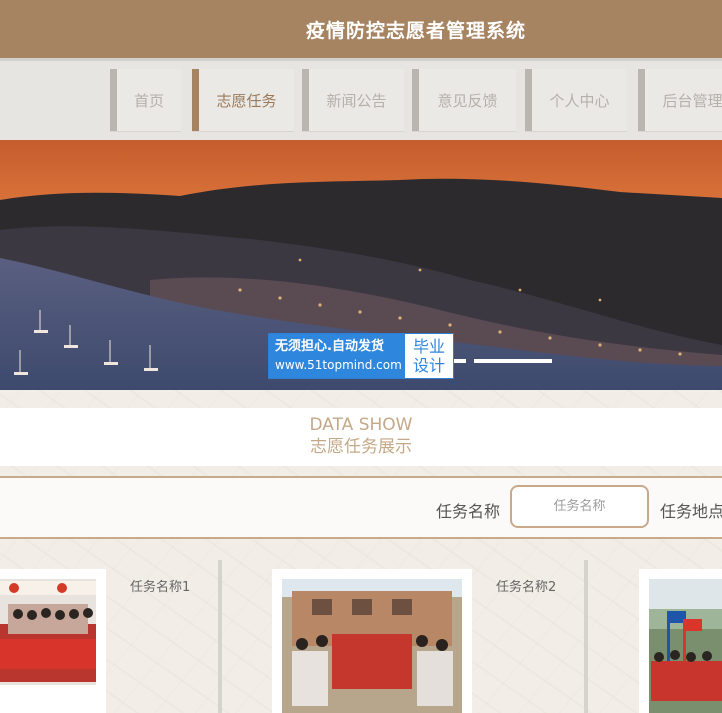 Image resolution: width=722 pixels, height=713 pixels. Describe the element at coordinates (353, 100) in the screenshot. I see `nav-item-news: 新闻公告` at that location.